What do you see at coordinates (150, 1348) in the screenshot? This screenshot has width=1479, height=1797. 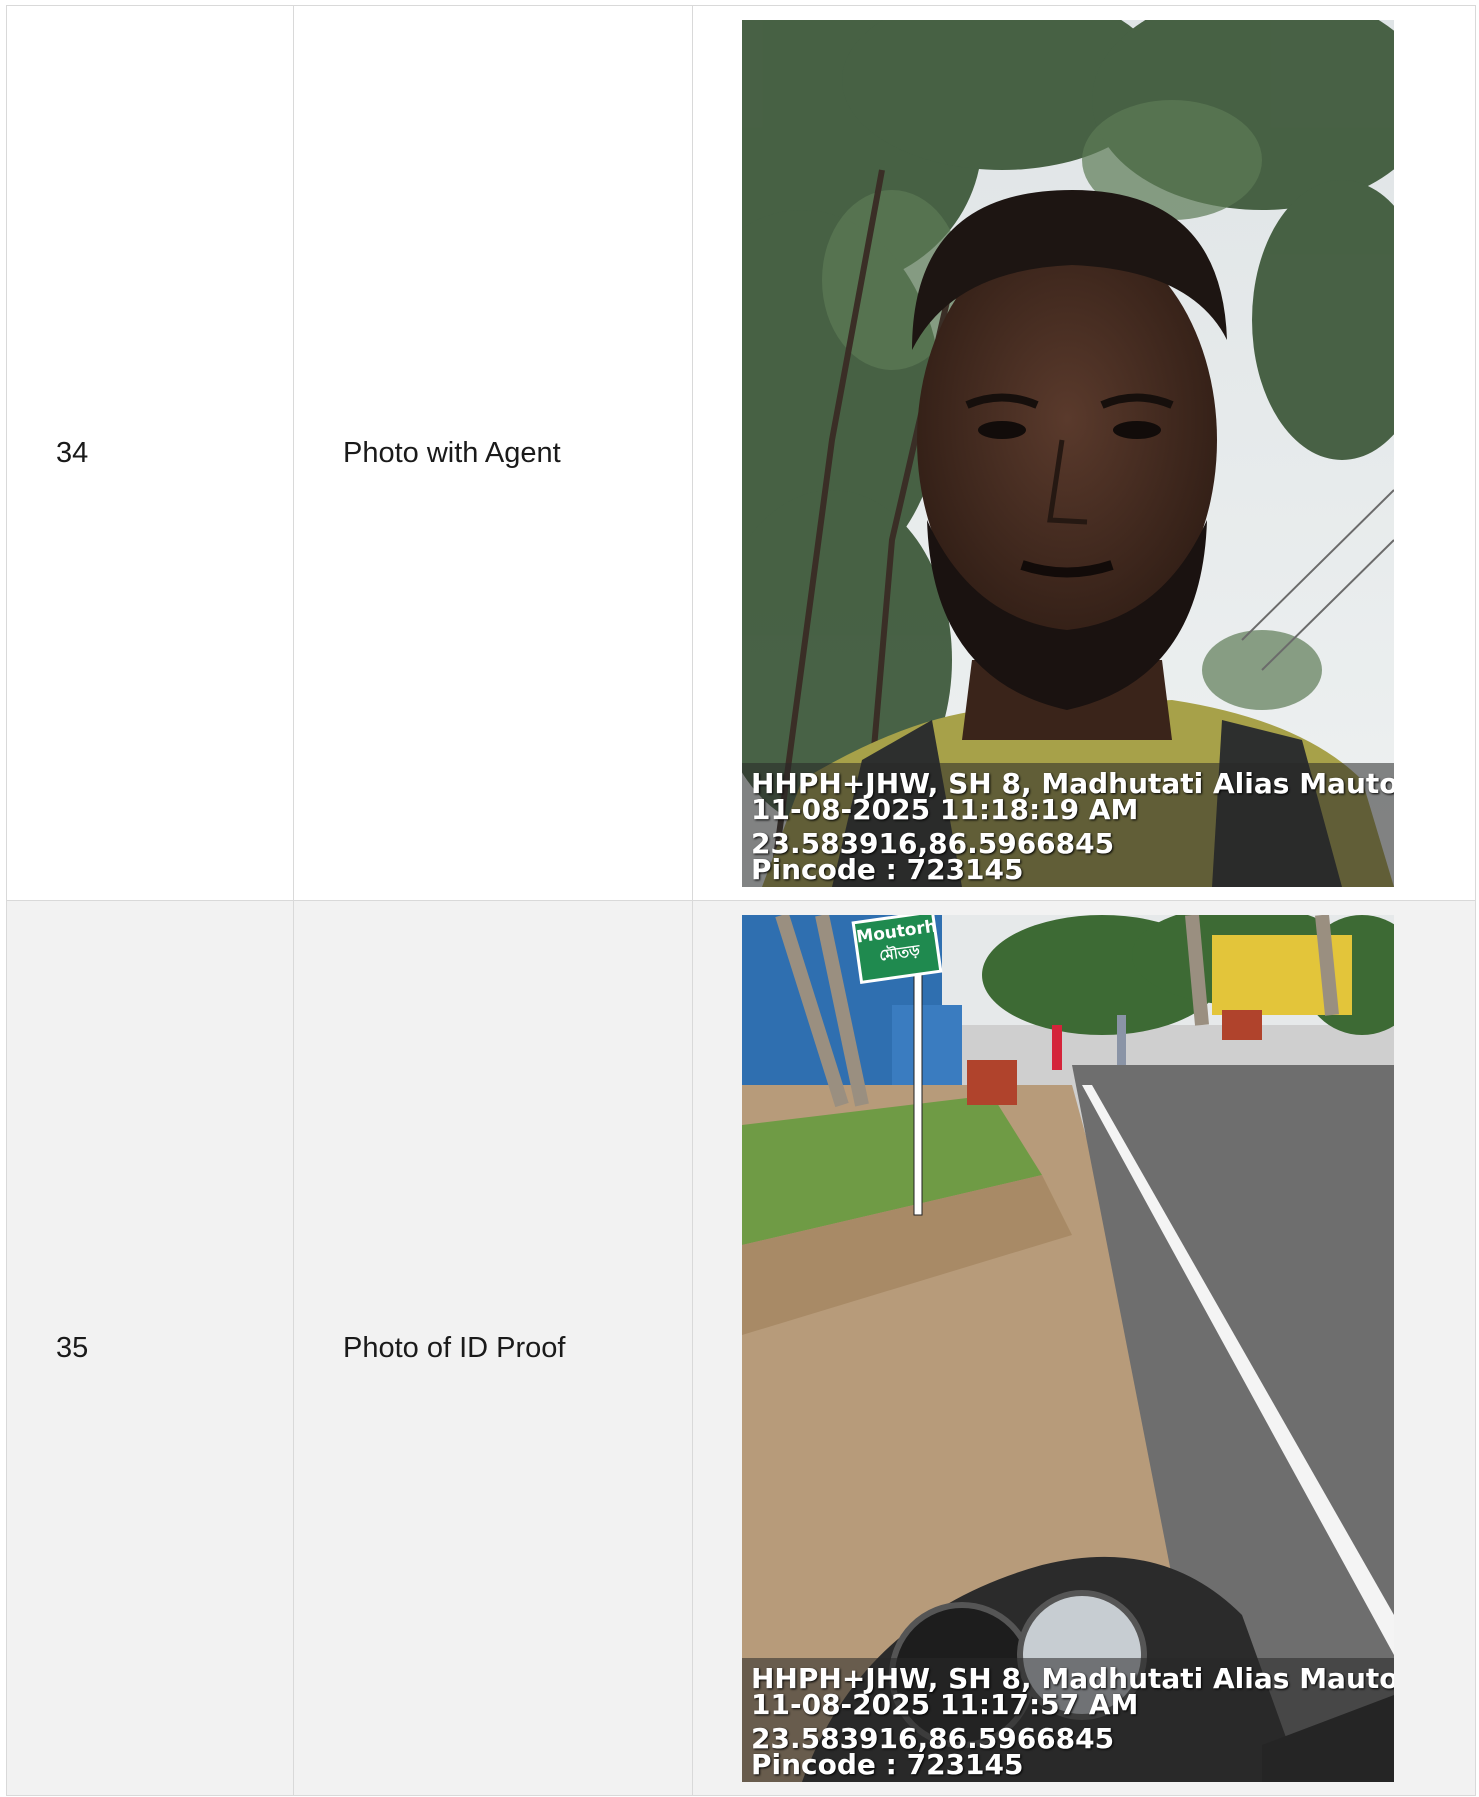 I see `row-number: 35` at bounding box center [150, 1348].